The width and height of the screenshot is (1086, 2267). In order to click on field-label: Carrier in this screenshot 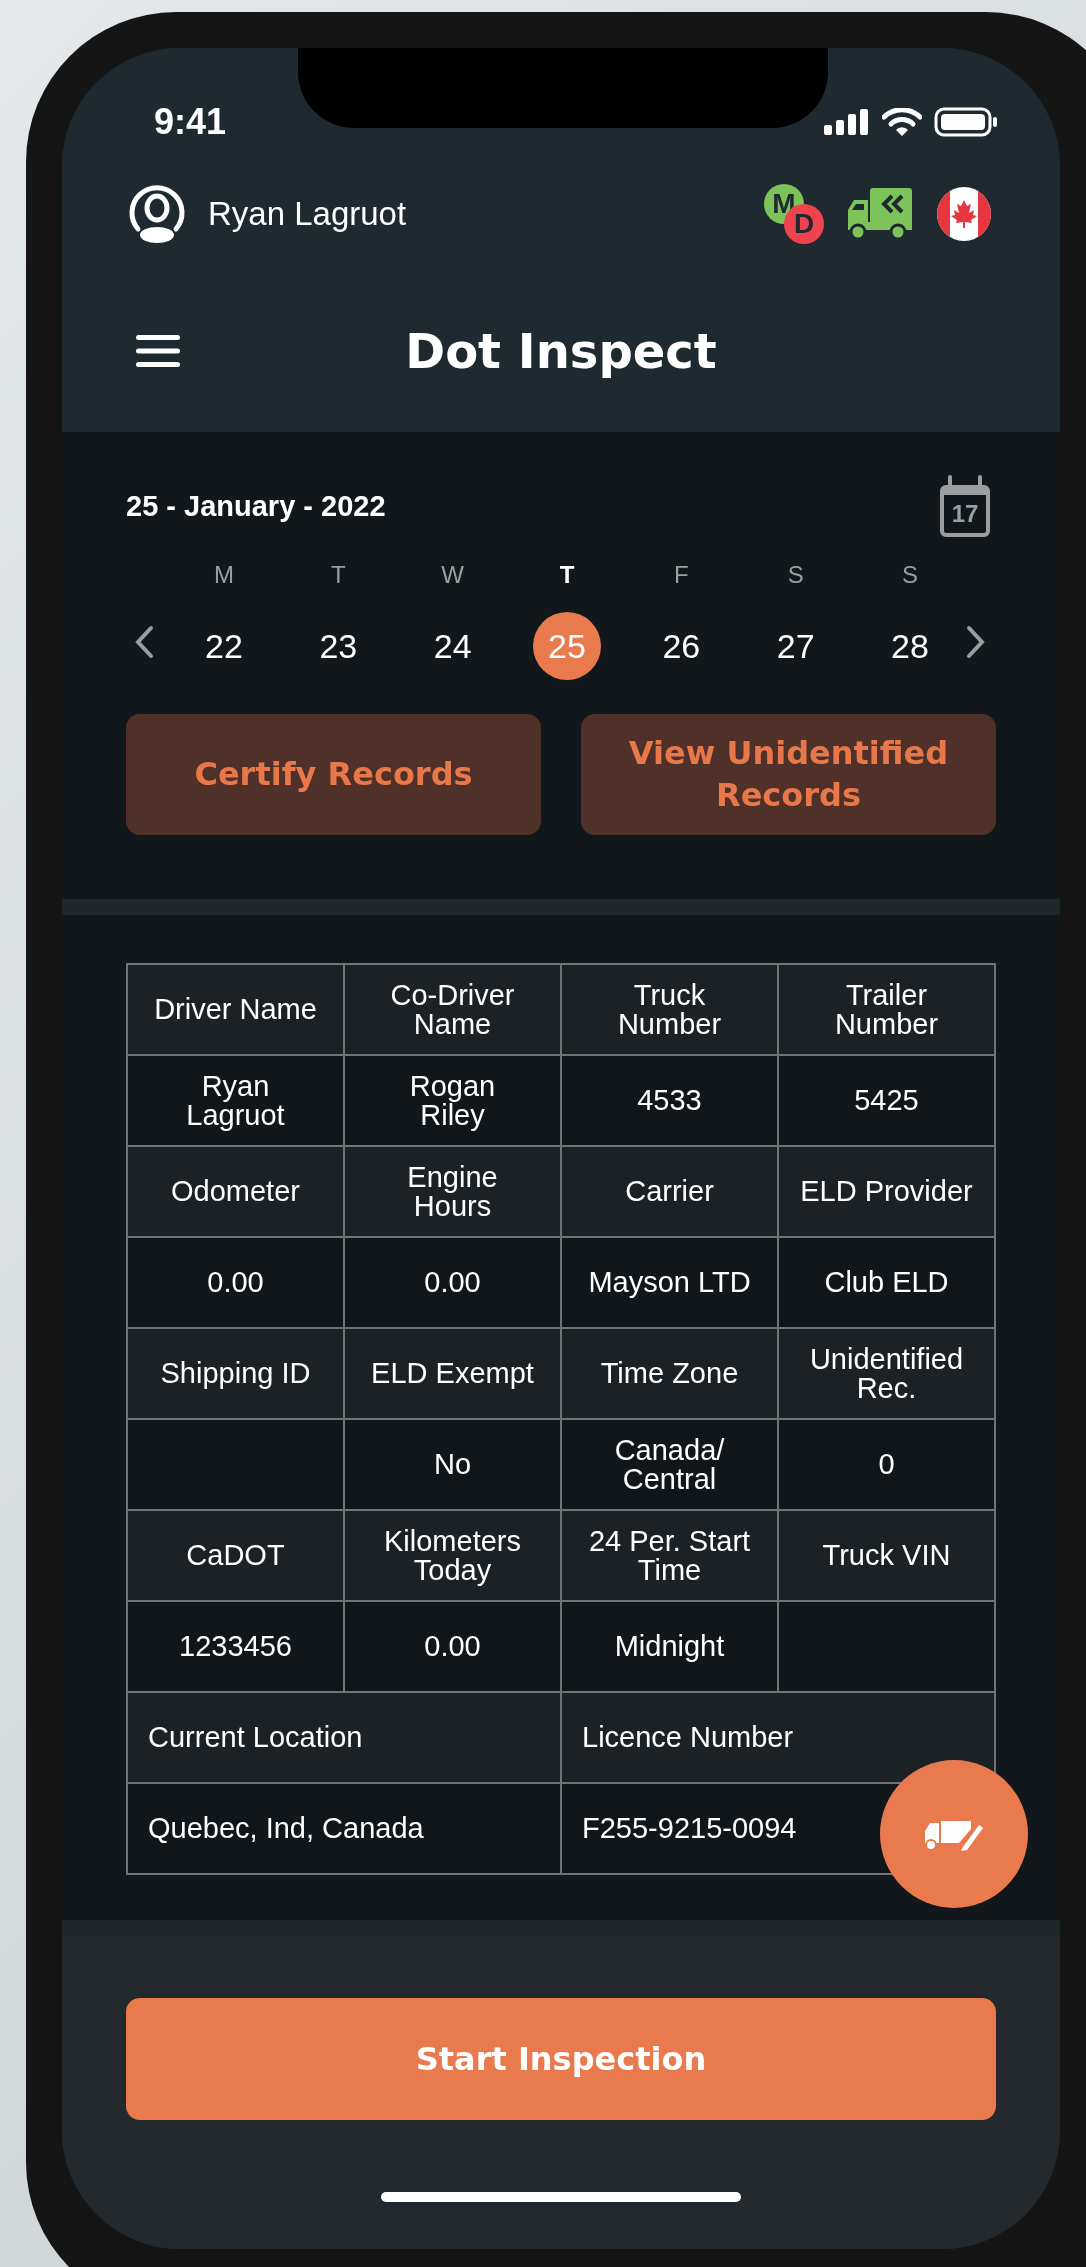, I will do `click(669, 1191)`.